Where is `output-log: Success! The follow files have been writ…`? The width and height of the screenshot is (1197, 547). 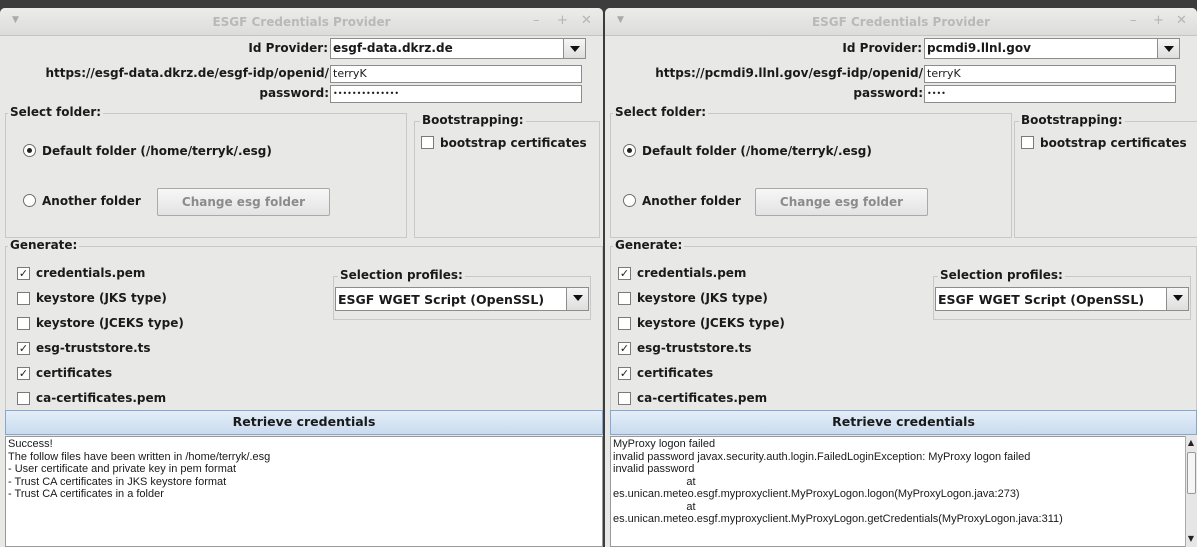 output-log: Success! The follow files have been writ… is located at coordinates (304, 491).